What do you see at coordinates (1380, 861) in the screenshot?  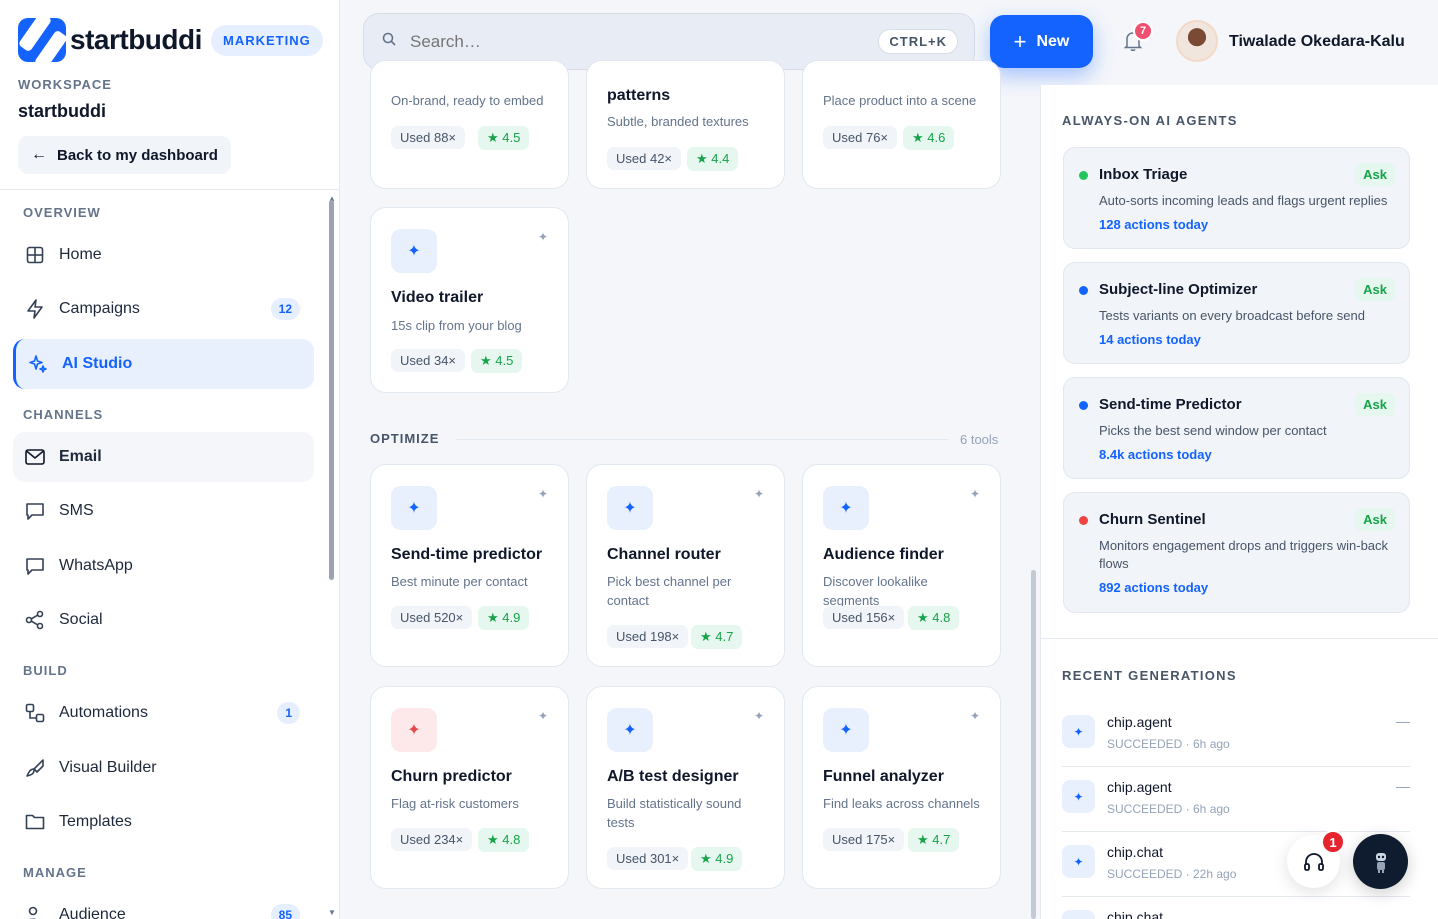 I see `ai-assistant-button` at bounding box center [1380, 861].